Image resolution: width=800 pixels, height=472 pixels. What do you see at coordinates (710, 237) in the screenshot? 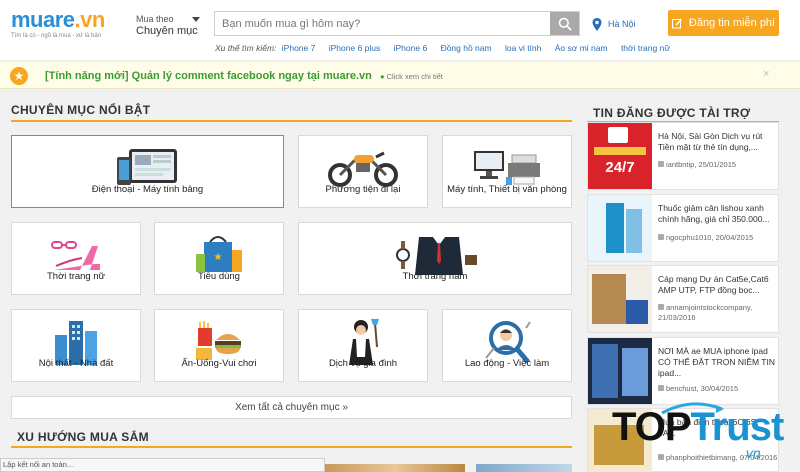
I see `sponsored-user: ngocphu1010, 20/04/2015` at bounding box center [710, 237].